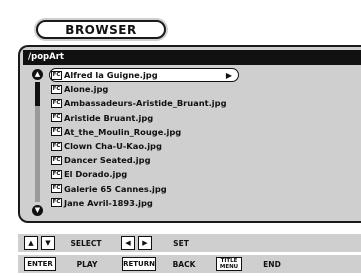 This screenshot has width=361, height=277. What do you see at coordinates (228, 75) in the screenshot?
I see `play-arrow-icon: ▶` at bounding box center [228, 75].